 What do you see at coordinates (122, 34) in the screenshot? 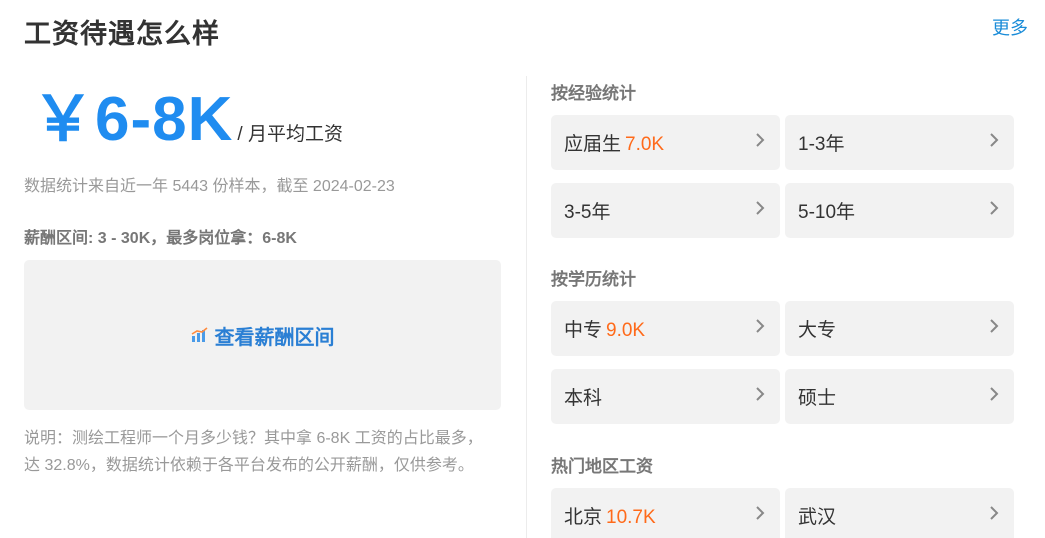
I see `section-title: 工资待遇怎么样` at bounding box center [122, 34].